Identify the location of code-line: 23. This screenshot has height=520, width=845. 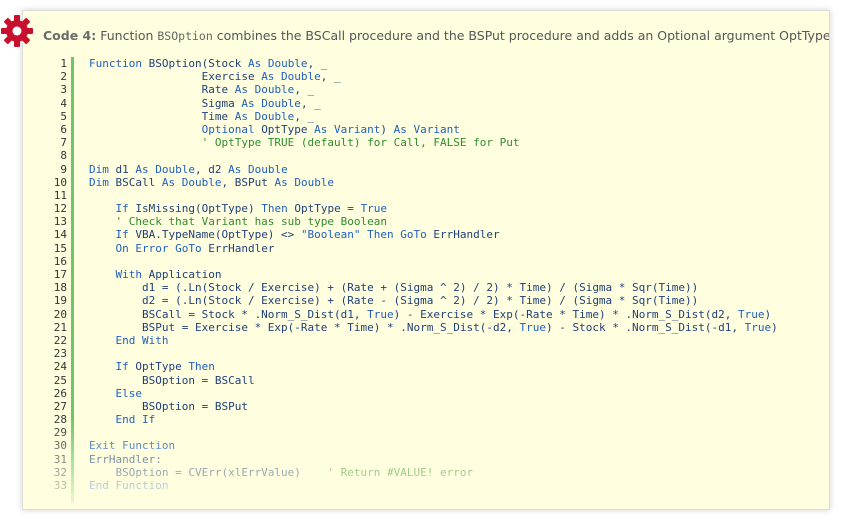
(433, 353).